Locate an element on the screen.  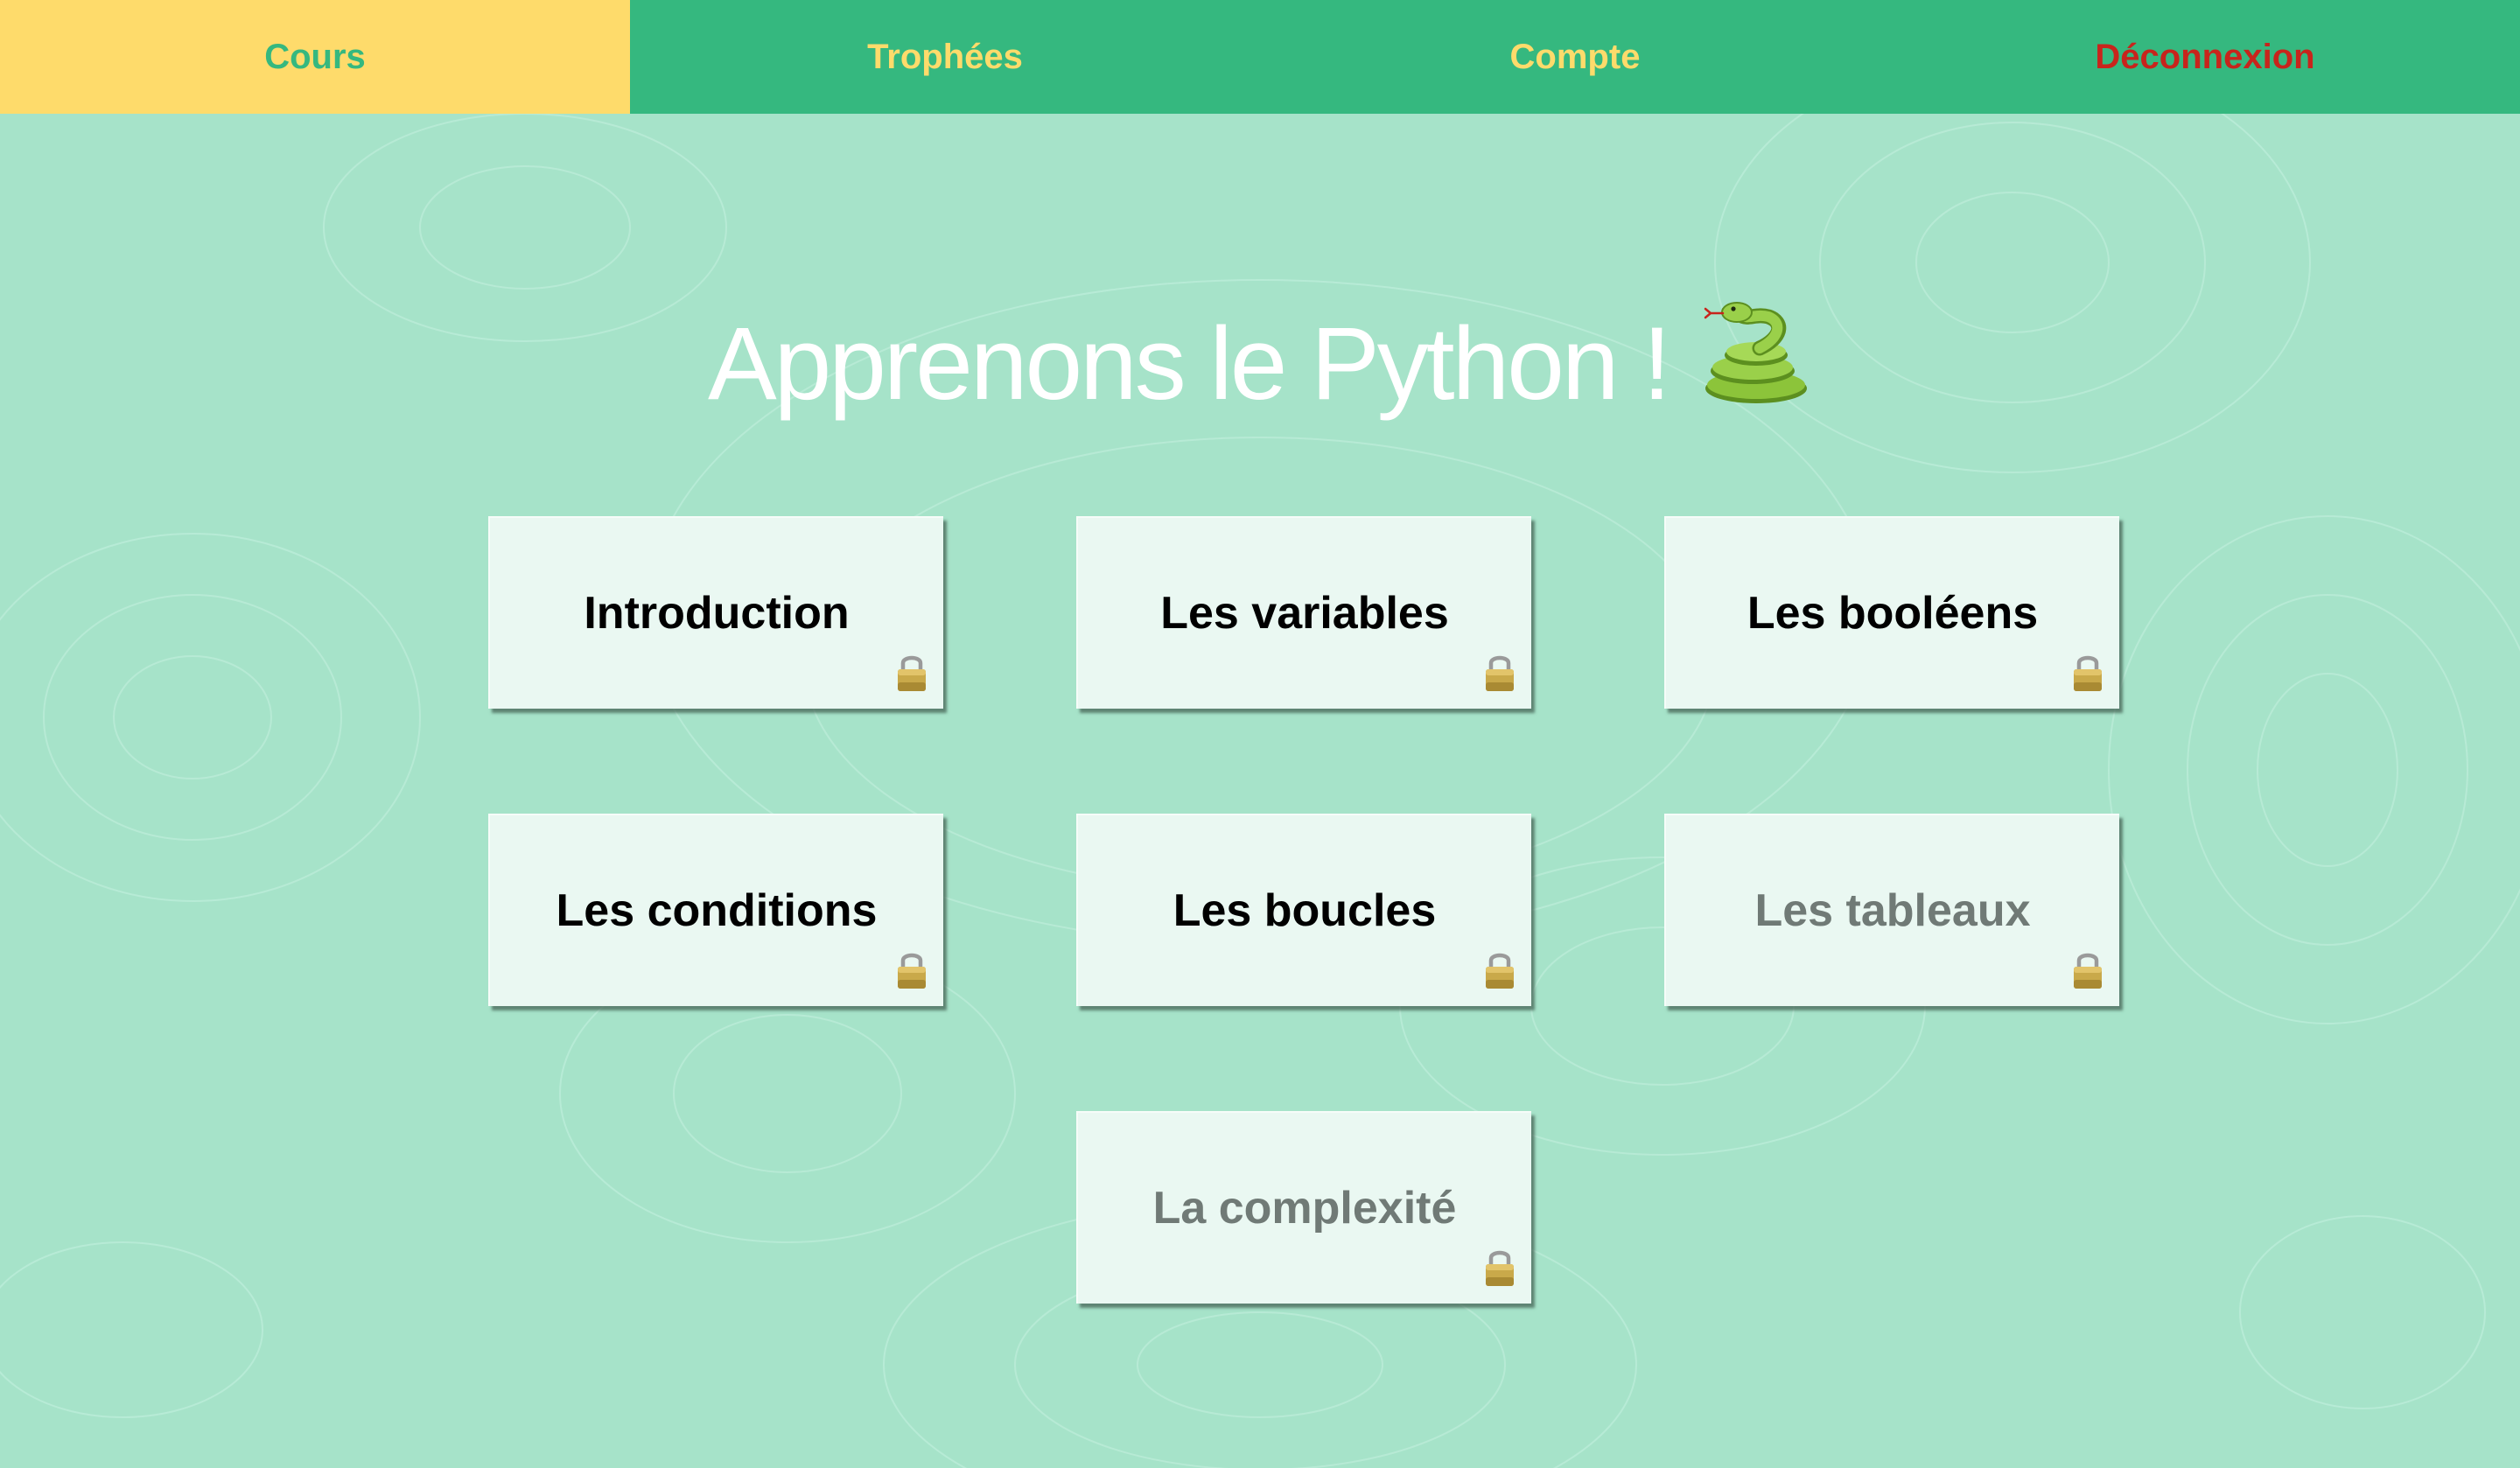
page-title-text: Apprenons le Python ! is located at coordinates (1189, 364).